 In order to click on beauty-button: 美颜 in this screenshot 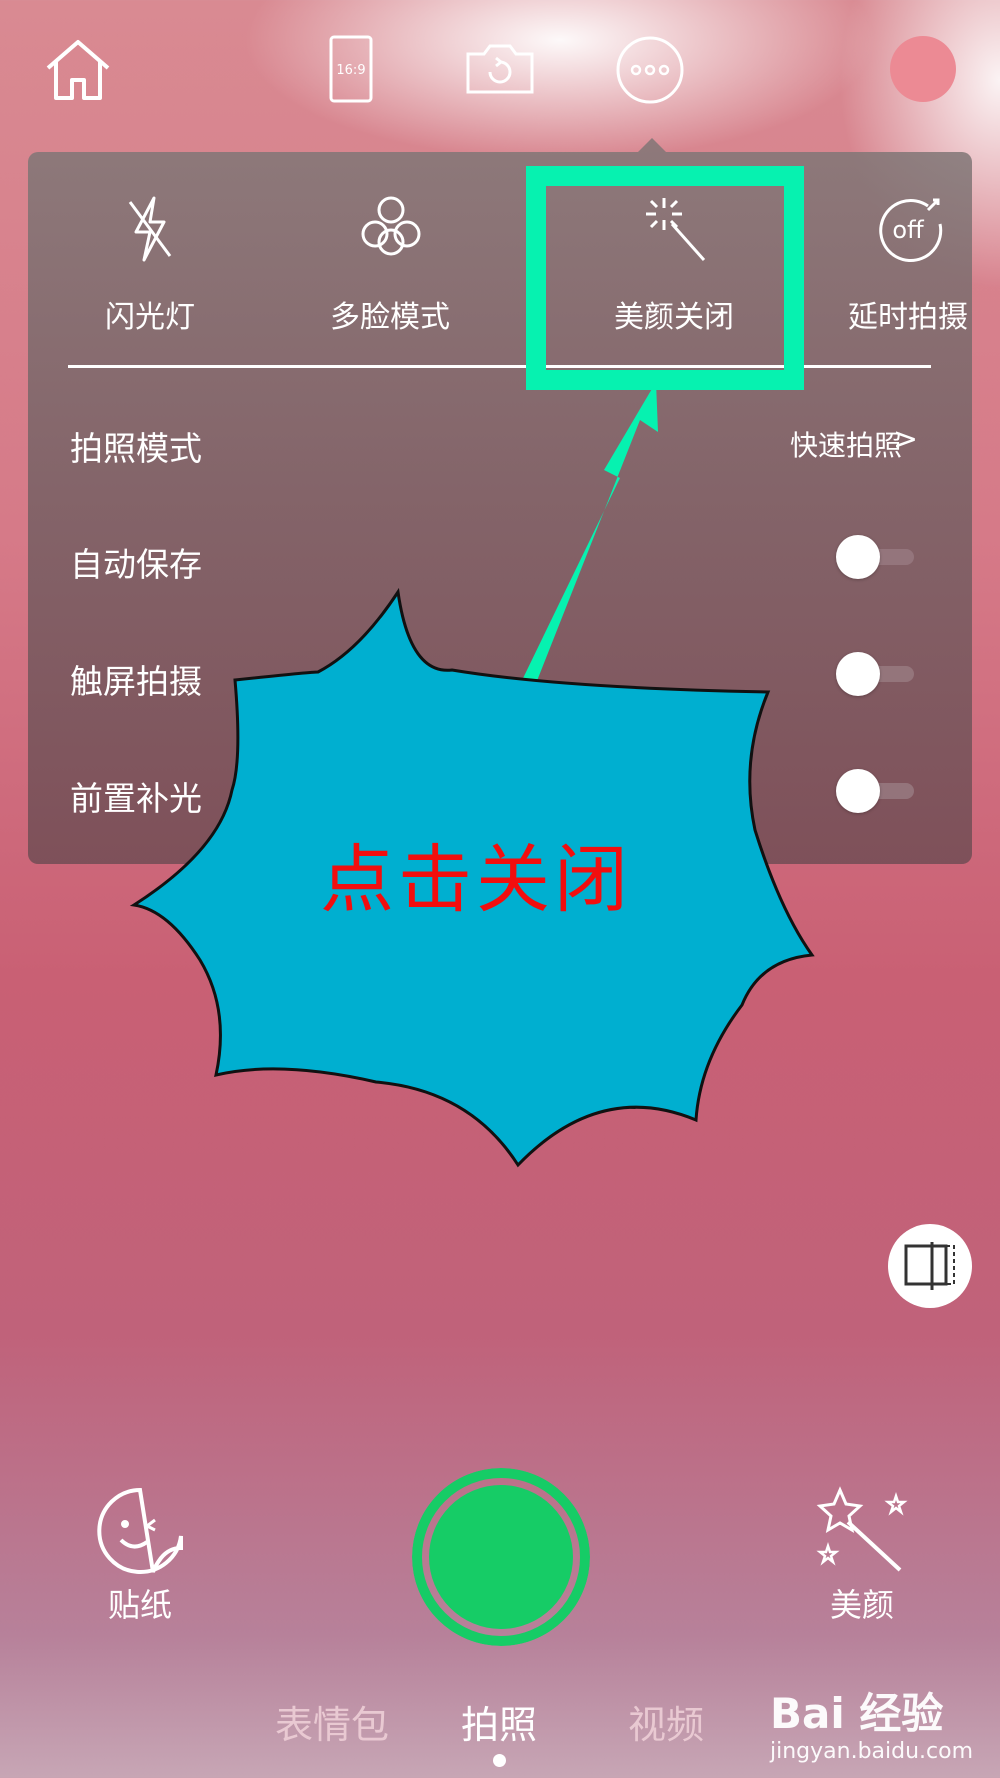, I will do `click(862, 1556)`.